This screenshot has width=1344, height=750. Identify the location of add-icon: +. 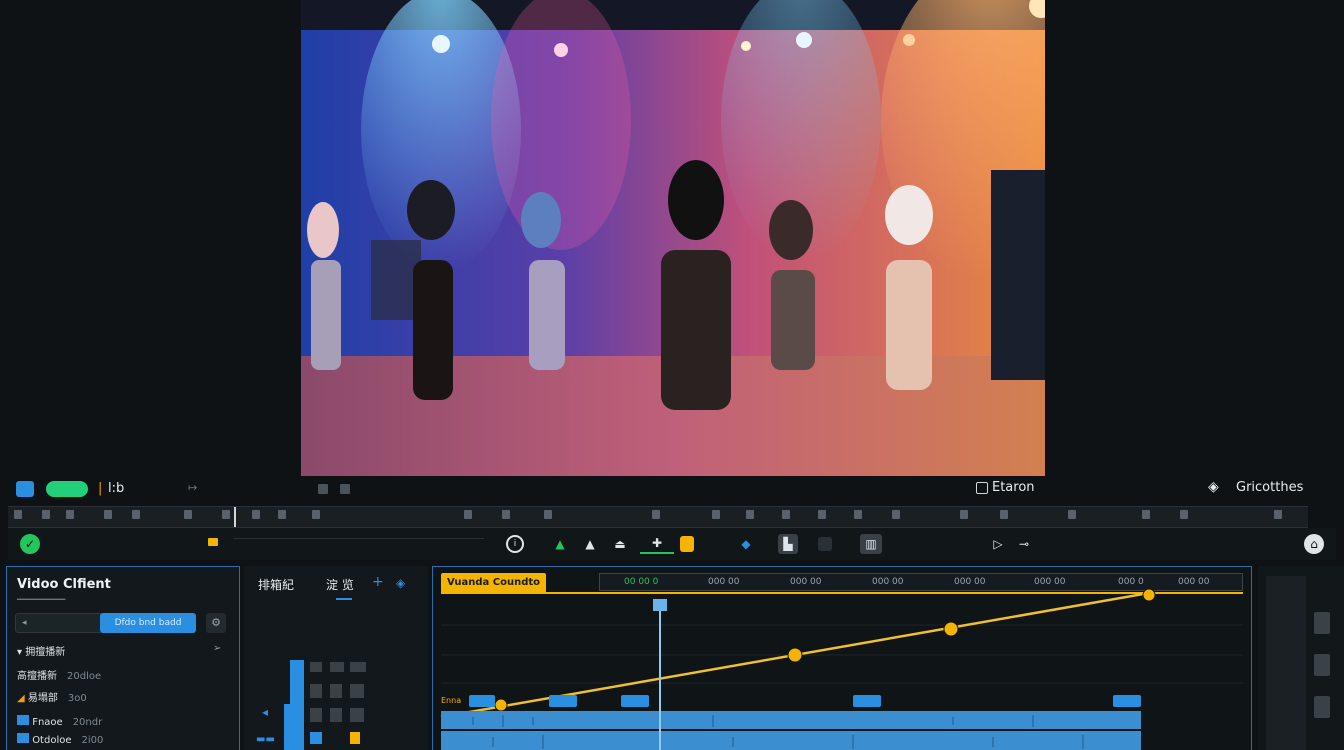
(378, 582).